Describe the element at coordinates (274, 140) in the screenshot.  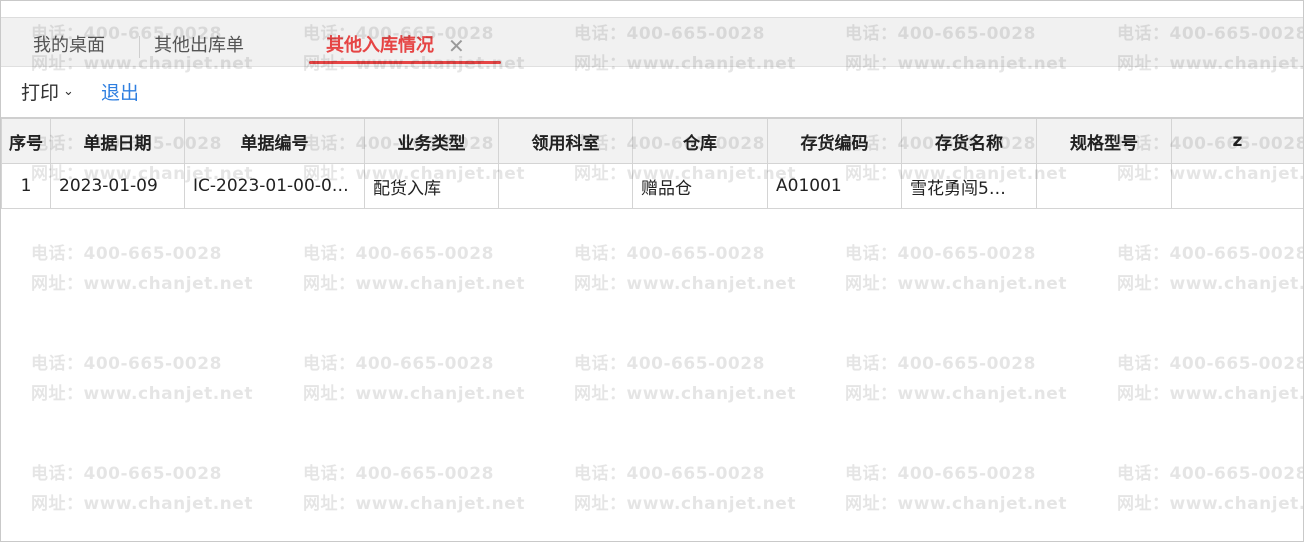
I see `column-header-doc-number: 单据编号` at that location.